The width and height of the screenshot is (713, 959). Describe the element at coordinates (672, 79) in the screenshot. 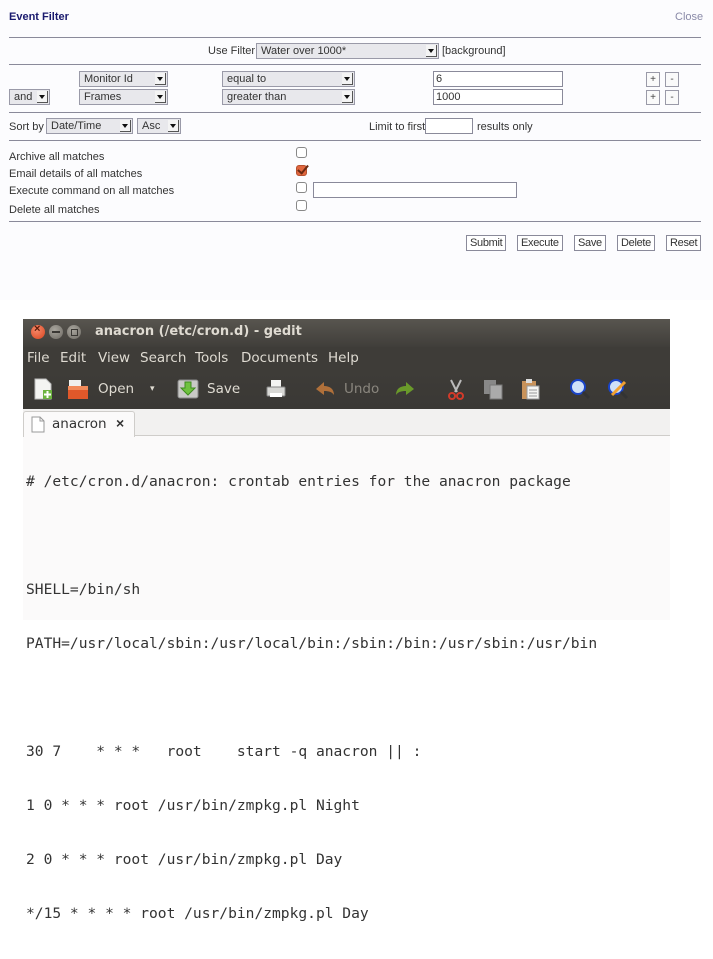

I see `term-1-remove-button: -` at that location.